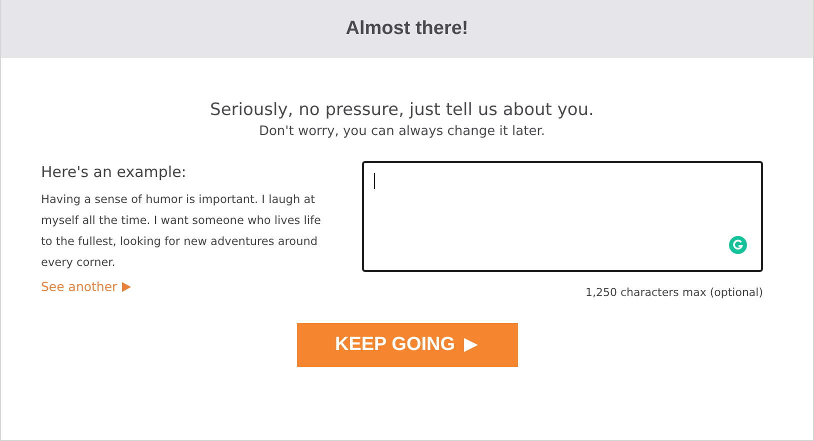 The width and height of the screenshot is (814, 441). Describe the element at coordinates (674, 292) in the screenshot. I see `character-limit-hint: 1,250 characters max (optional)` at that location.